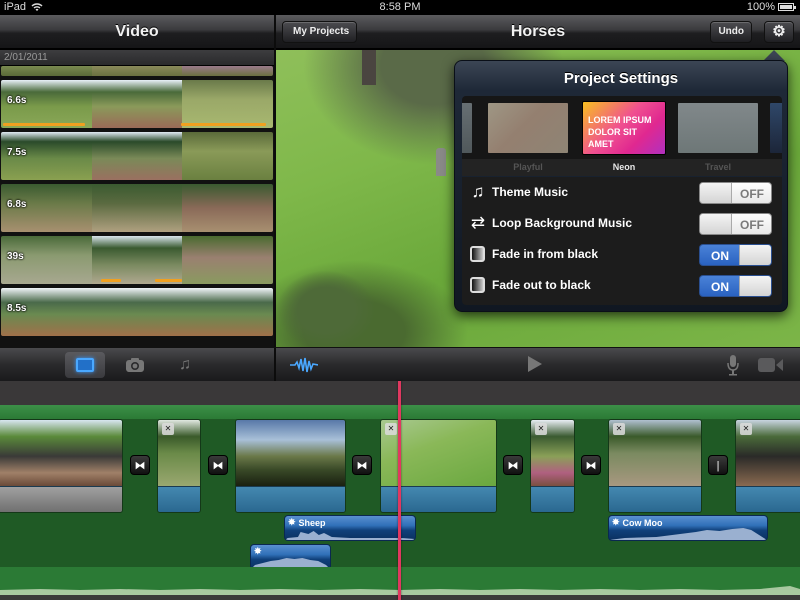 This screenshot has width=800, height=600. Describe the element at coordinates (369, 67) in the screenshot. I see `preview-tree` at that location.